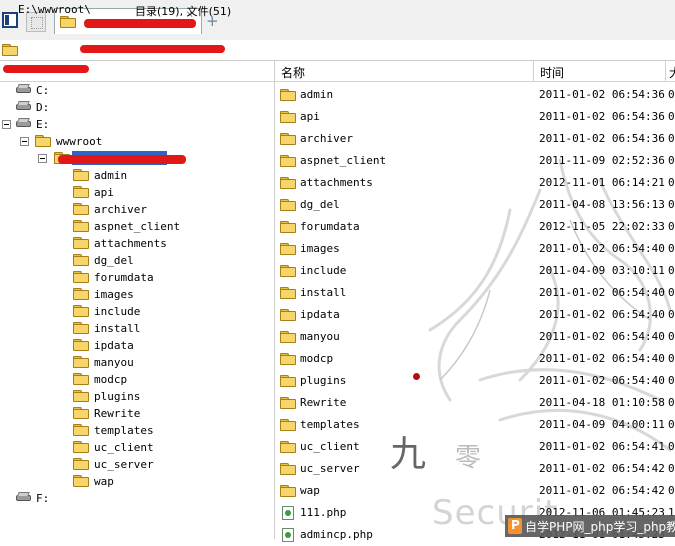 The image size is (675, 546). Describe the element at coordinates (323, 402) in the screenshot. I see `file-name: Rewrite` at that location.